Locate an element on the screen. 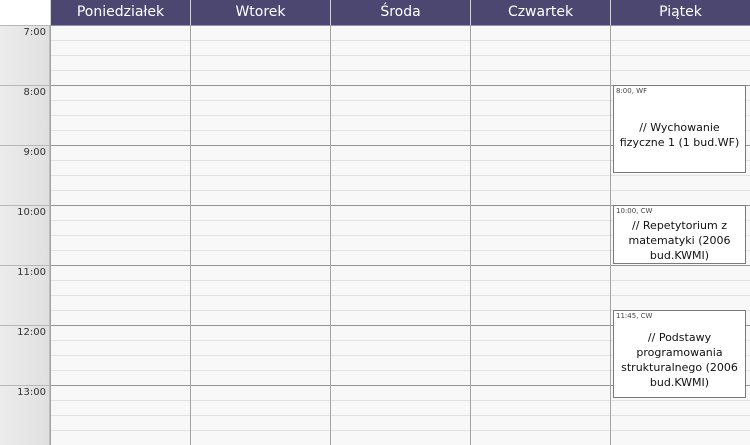 The width and height of the screenshot is (750, 445). hour-label-7: 7:00 is located at coordinates (34, 32).